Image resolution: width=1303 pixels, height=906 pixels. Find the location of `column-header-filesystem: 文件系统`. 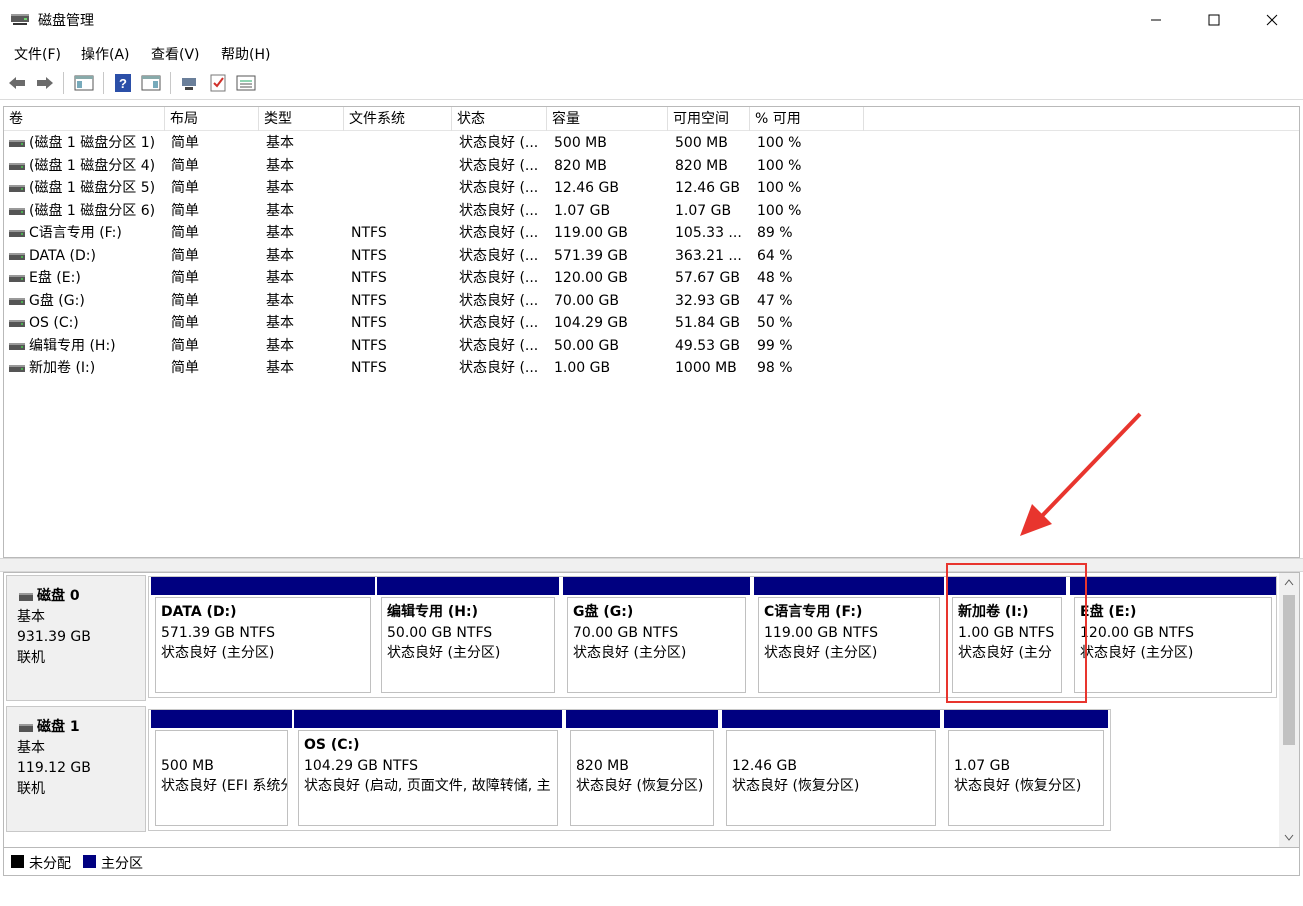

column-header-filesystem: 文件系统 is located at coordinates (398, 119).